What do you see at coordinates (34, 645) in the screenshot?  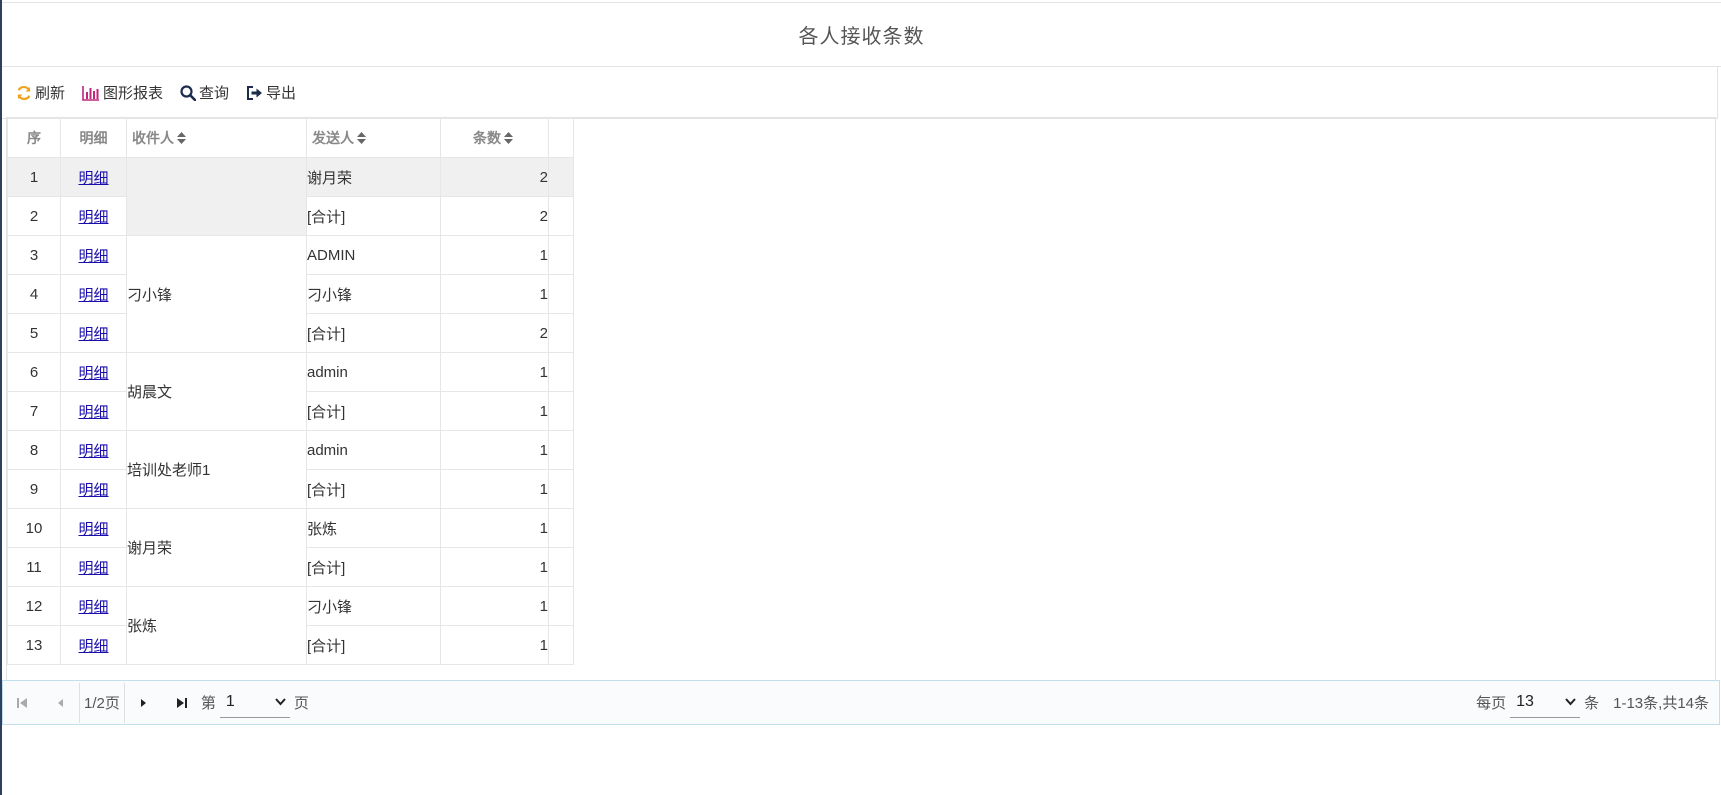 I see `row-seq: 13` at bounding box center [34, 645].